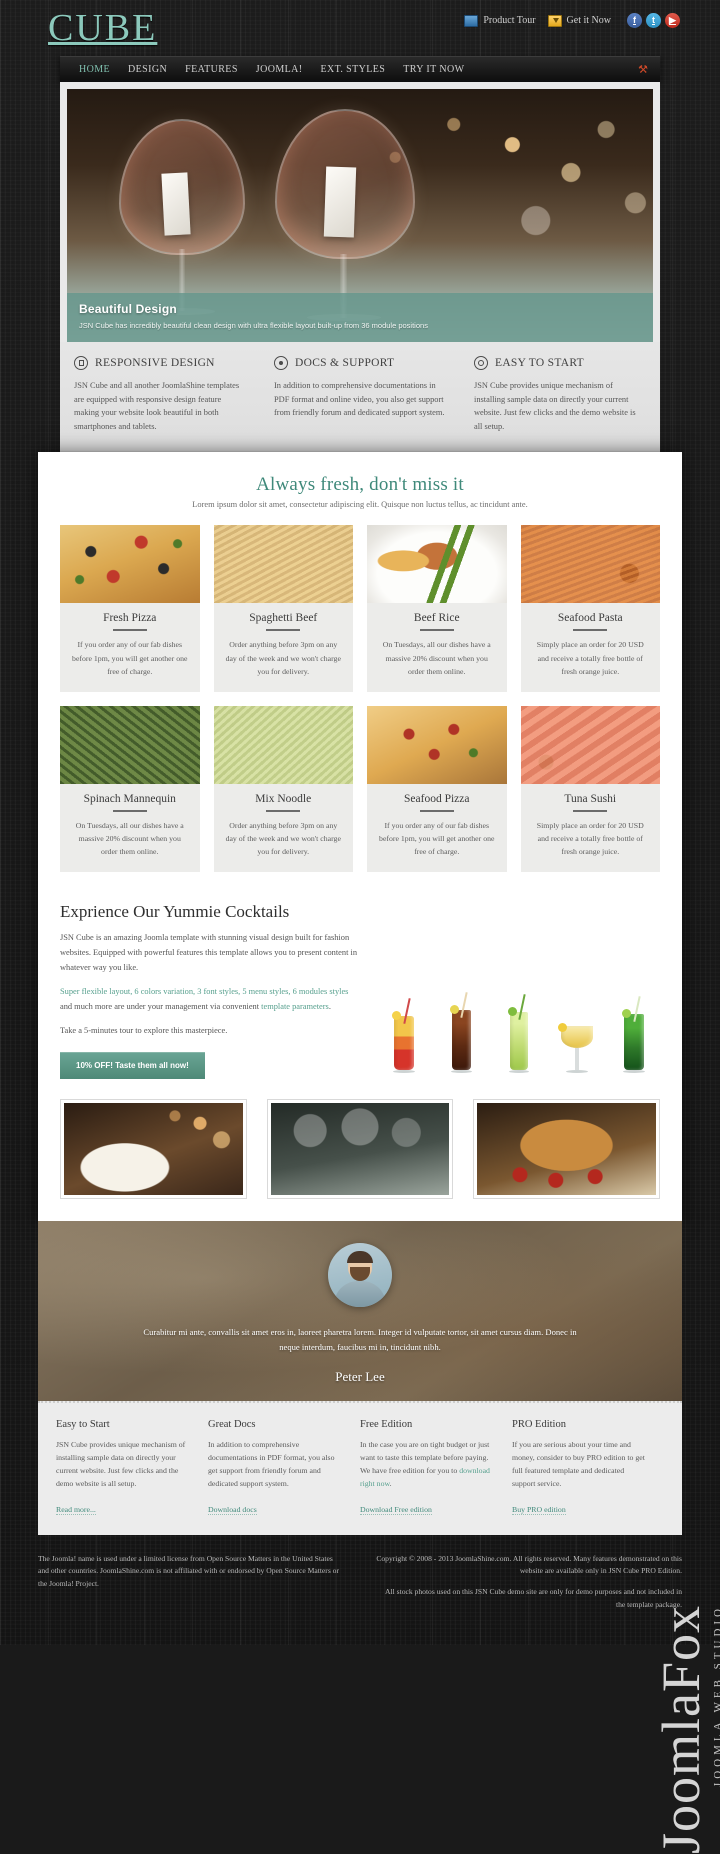  Describe the element at coordinates (340, 202) in the screenshot. I see `napkin-right` at that location.